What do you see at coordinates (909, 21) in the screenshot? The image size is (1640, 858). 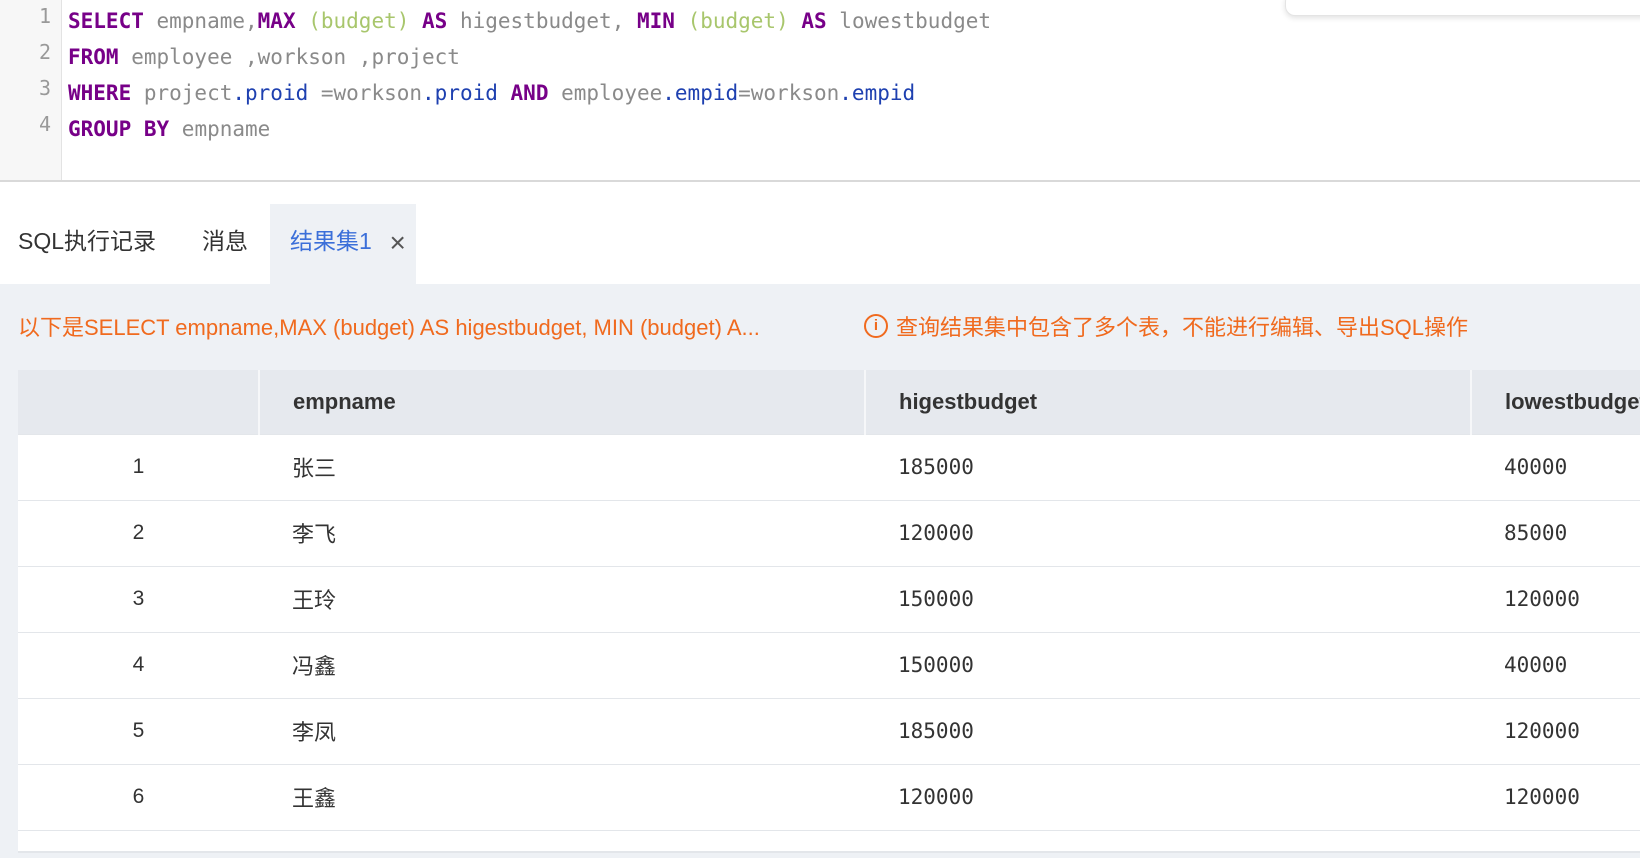 I see `code-token: lowestbudget` at bounding box center [909, 21].